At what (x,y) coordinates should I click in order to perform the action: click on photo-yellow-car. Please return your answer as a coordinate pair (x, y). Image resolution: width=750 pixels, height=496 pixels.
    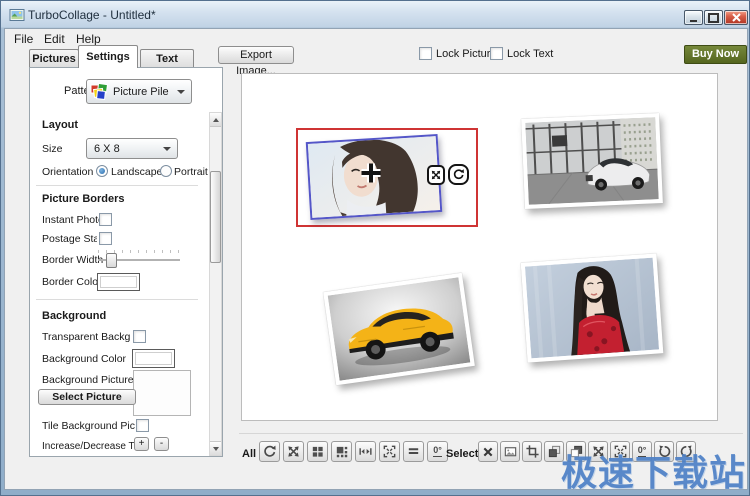
    Looking at the image, I should click on (399, 329).